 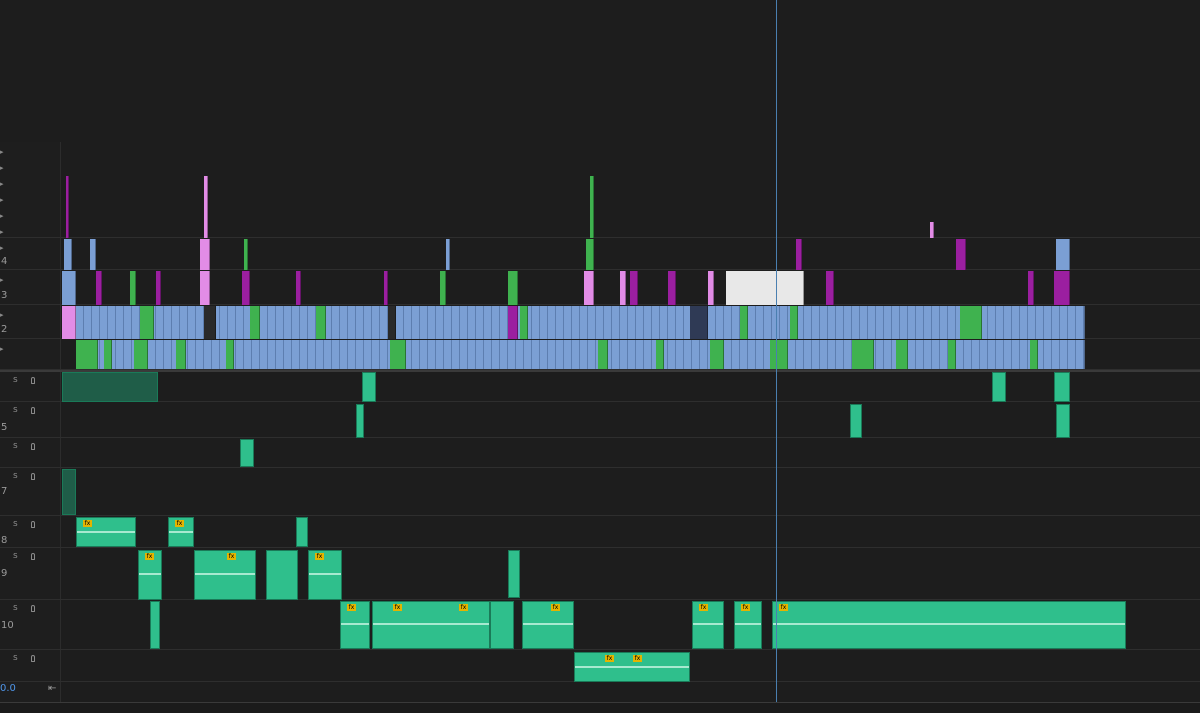 What do you see at coordinates (776, 356) in the screenshot?
I see `playhead` at bounding box center [776, 356].